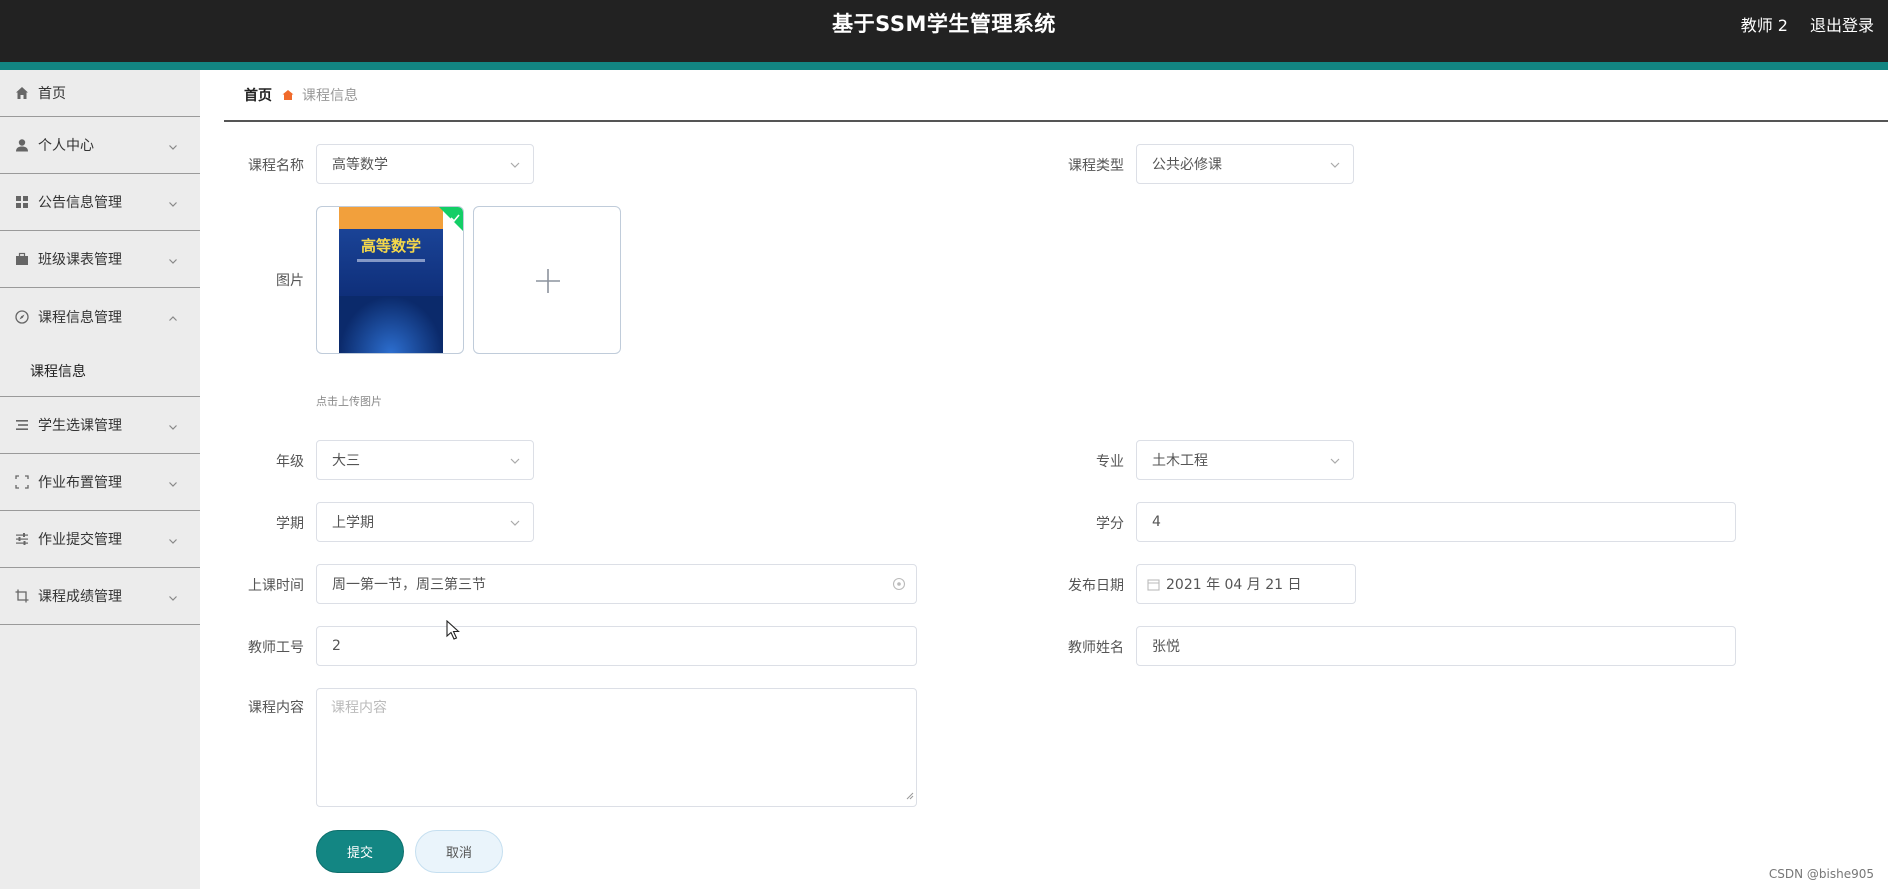 This screenshot has width=1888, height=889. I want to click on book-cover-title: 高等数学, so click(390, 246).